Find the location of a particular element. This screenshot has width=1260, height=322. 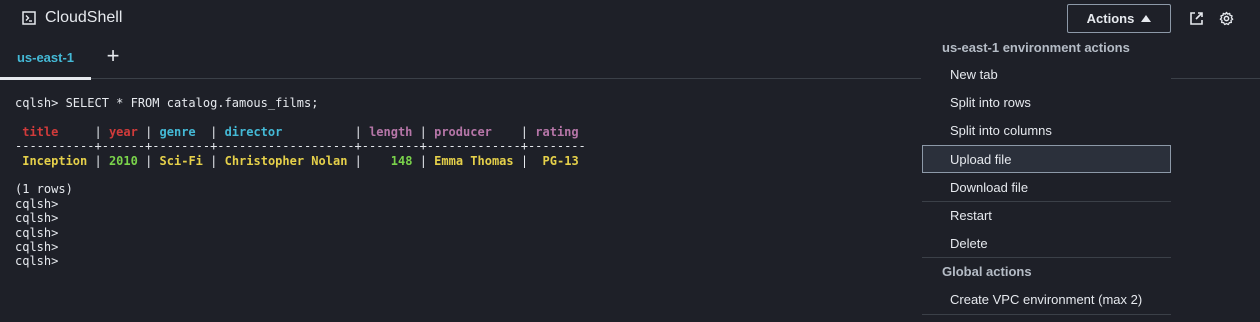

menu-item-restart: Restart is located at coordinates (1046, 215).